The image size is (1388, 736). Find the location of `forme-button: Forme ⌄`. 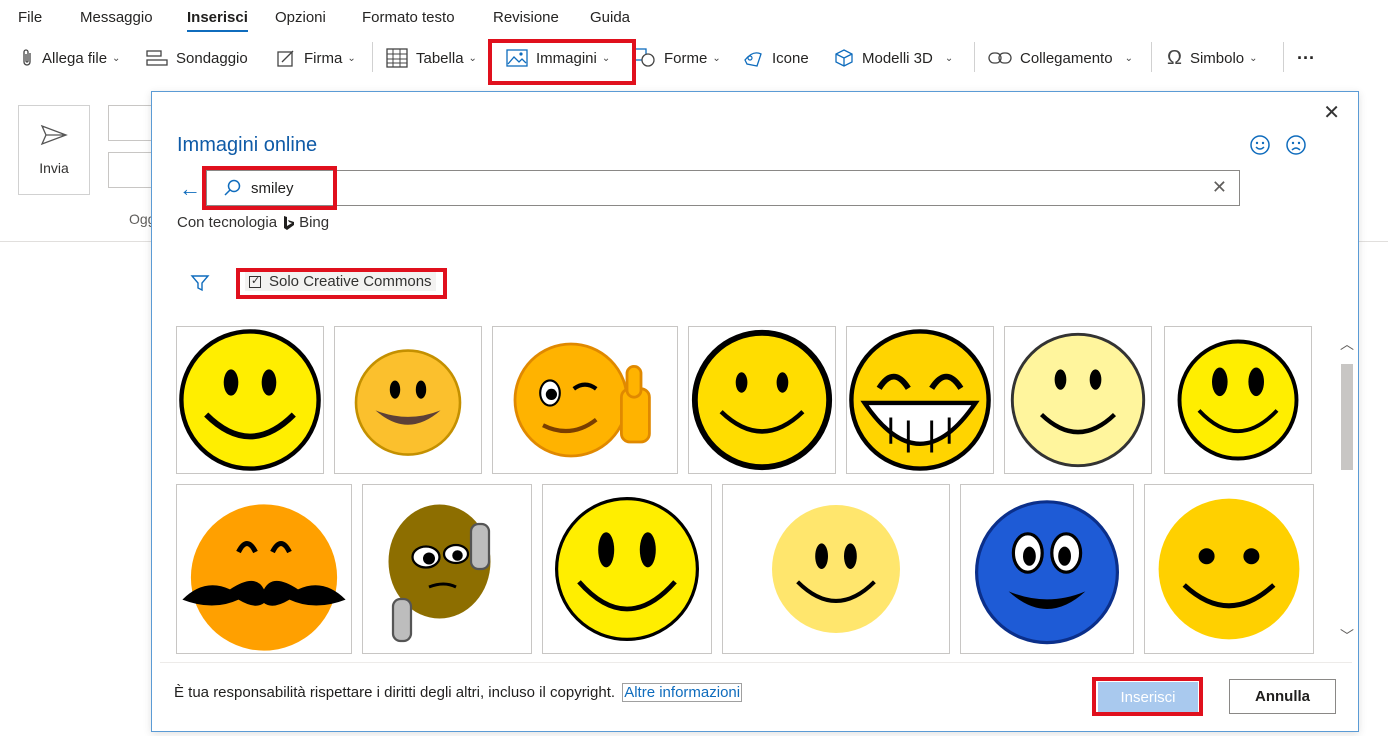

forme-button: Forme ⌄ is located at coordinates (677, 58).